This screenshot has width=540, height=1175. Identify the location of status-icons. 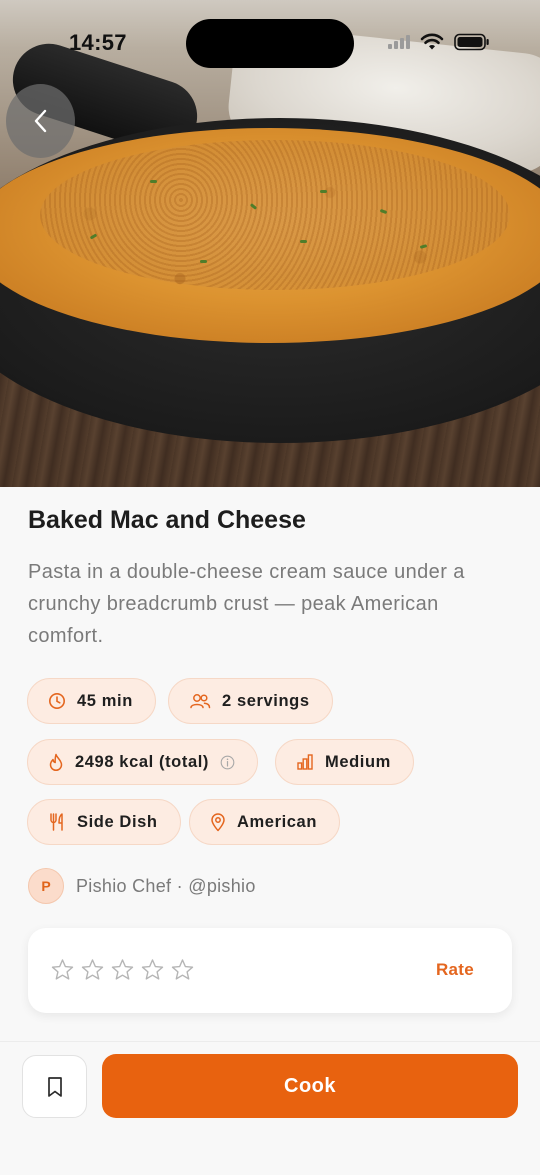
(439, 42).